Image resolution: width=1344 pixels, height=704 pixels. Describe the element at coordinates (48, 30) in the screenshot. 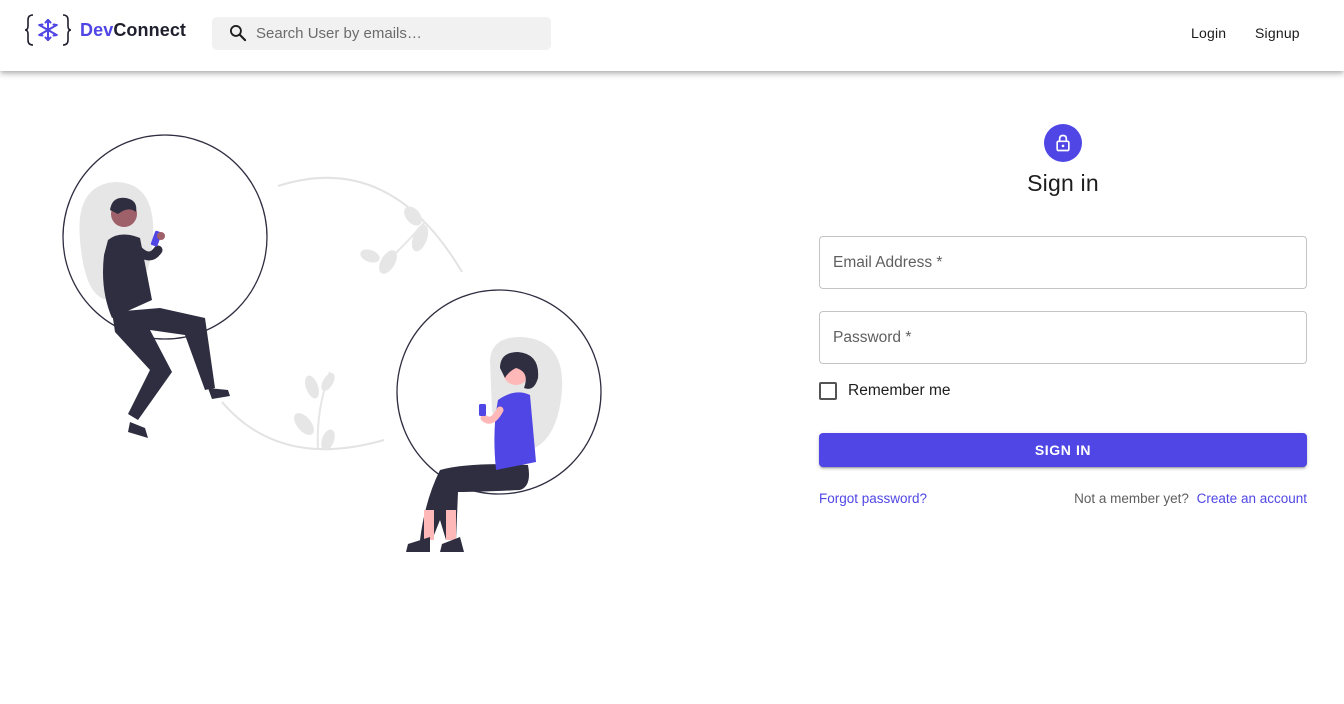

I see `code-braces-snowflake-logo-icon` at that location.